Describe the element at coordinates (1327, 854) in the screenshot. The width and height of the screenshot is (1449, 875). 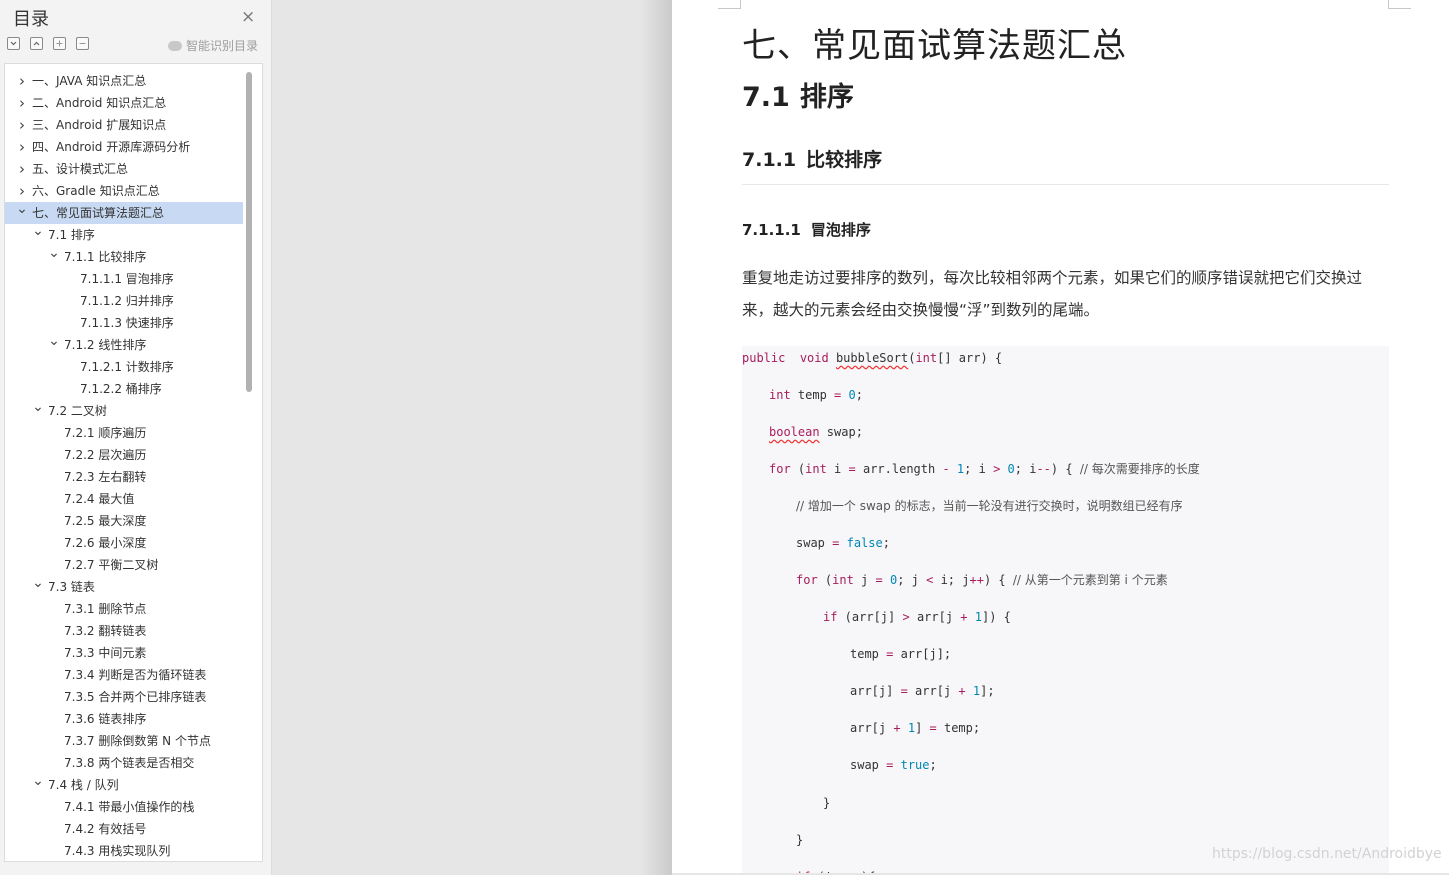
I see `watermark: https://blog.csdn.net/Androidbye` at that location.